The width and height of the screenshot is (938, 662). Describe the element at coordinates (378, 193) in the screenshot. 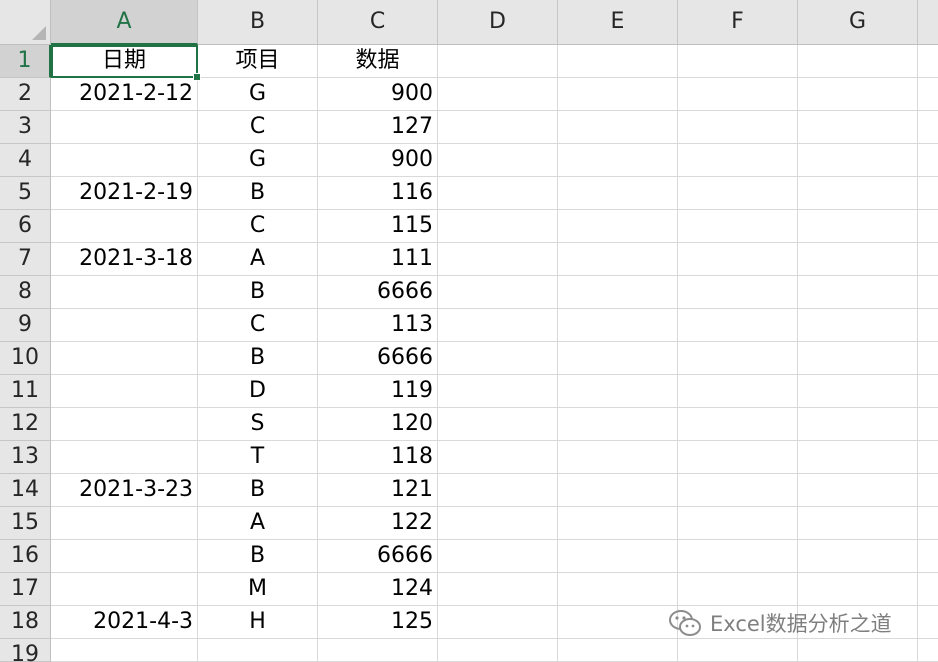

I see `cell-c5: 116` at that location.